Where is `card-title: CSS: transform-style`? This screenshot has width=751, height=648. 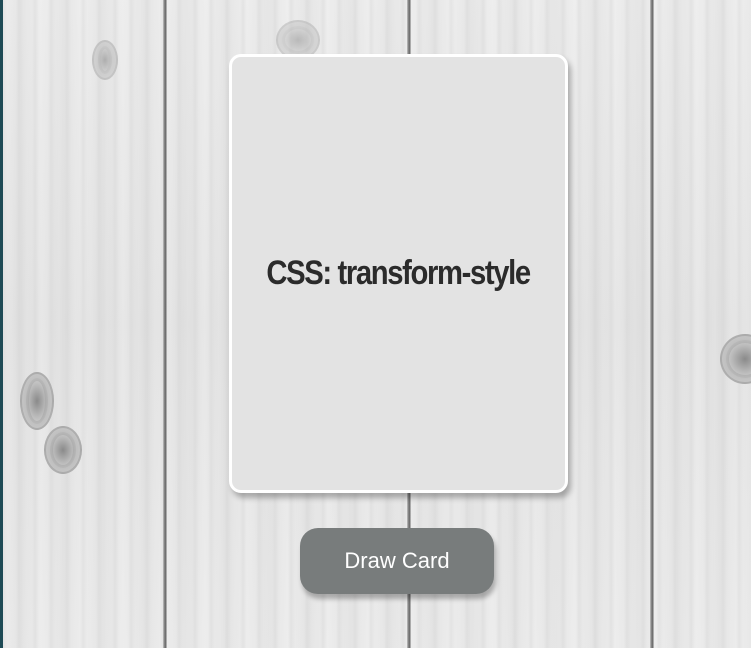
card-title: CSS: transform-style is located at coordinates (399, 273).